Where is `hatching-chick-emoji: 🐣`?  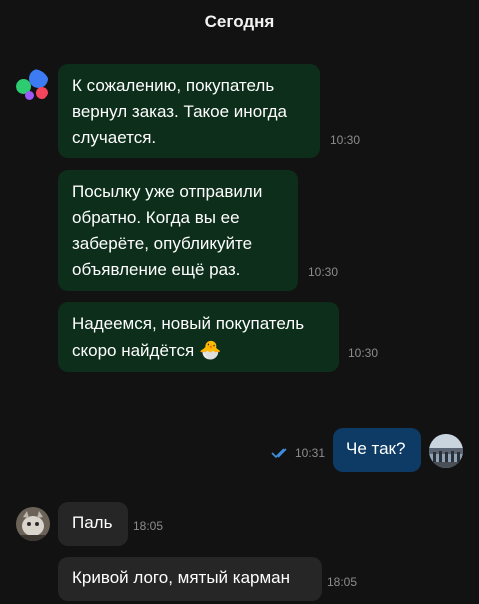
hatching-chick-emoji: 🐣 is located at coordinates (210, 350).